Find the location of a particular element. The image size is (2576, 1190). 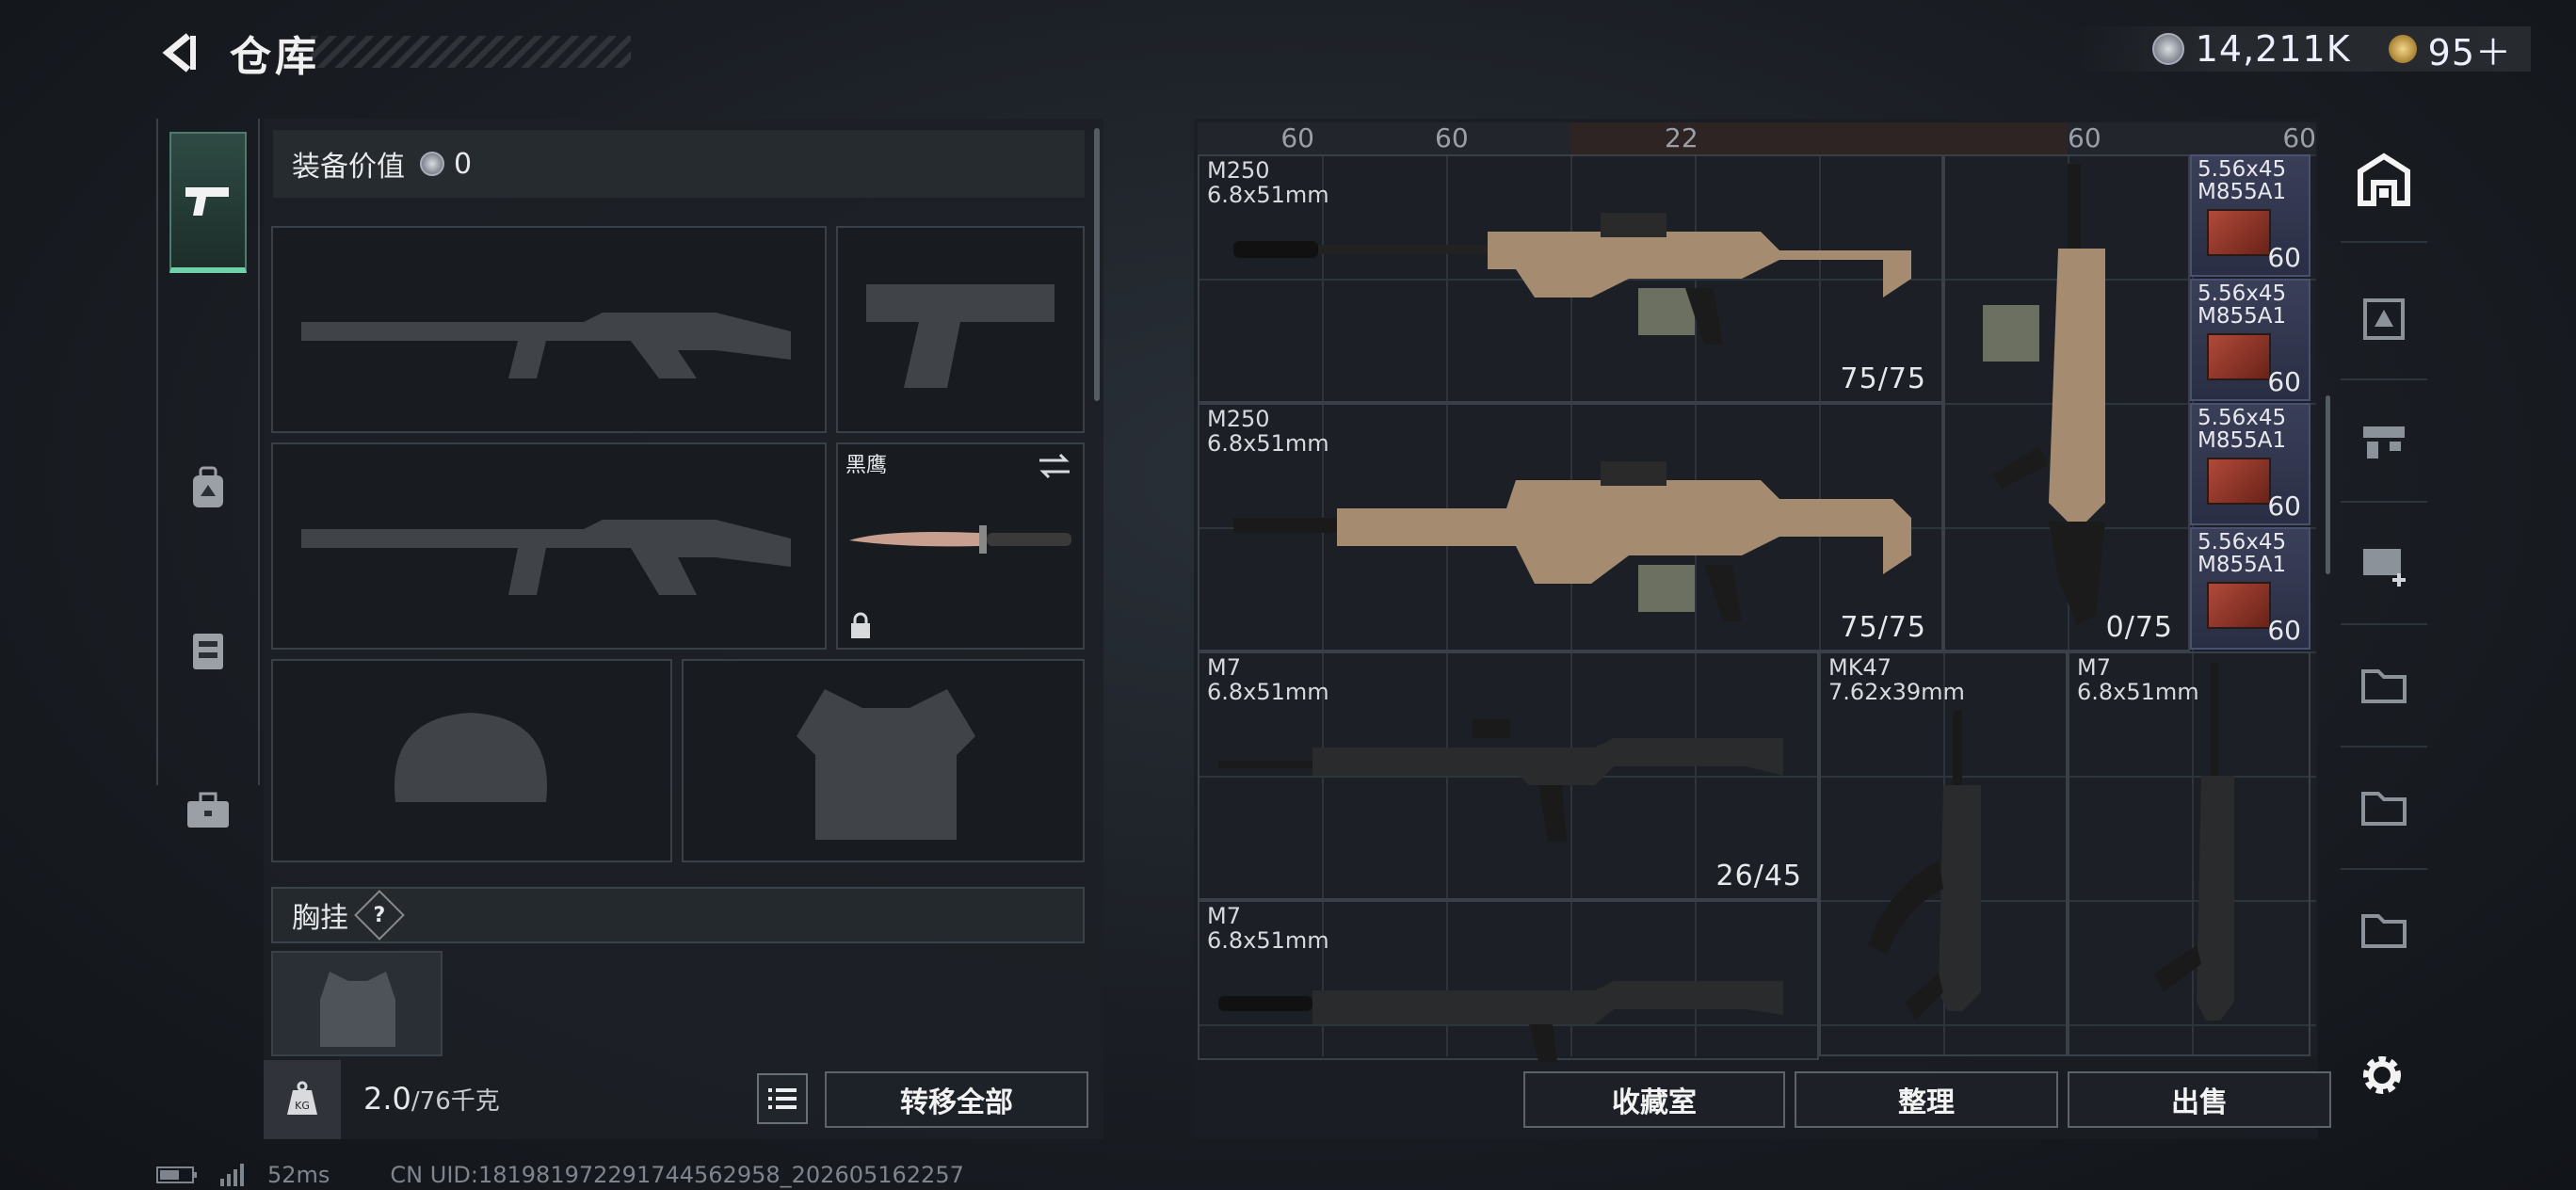

help-icon: ? is located at coordinates (379, 915).